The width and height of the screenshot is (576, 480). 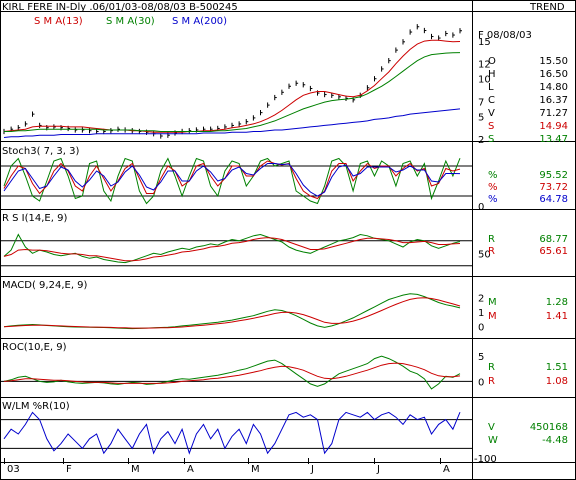 What do you see at coordinates (232, 180) in the screenshot?
I see `stoch-series-d` at bounding box center [232, 180].